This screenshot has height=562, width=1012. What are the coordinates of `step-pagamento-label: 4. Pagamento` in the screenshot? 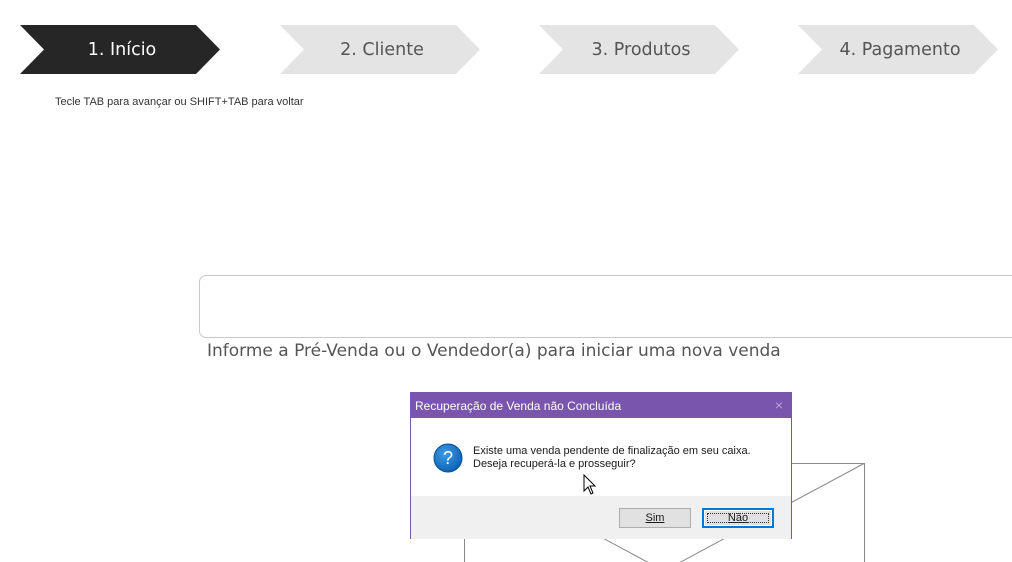 It's located at (900, 49).